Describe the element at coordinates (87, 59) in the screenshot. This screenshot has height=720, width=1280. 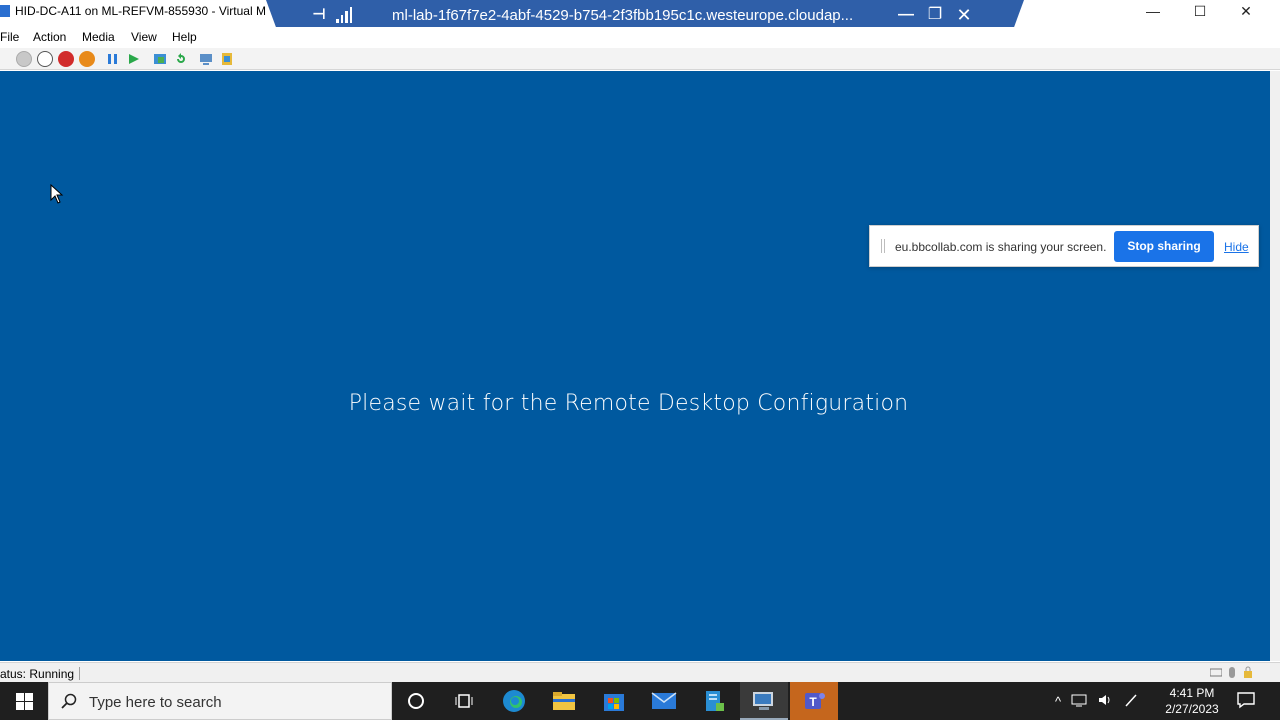
I see `power-icon` at that location.